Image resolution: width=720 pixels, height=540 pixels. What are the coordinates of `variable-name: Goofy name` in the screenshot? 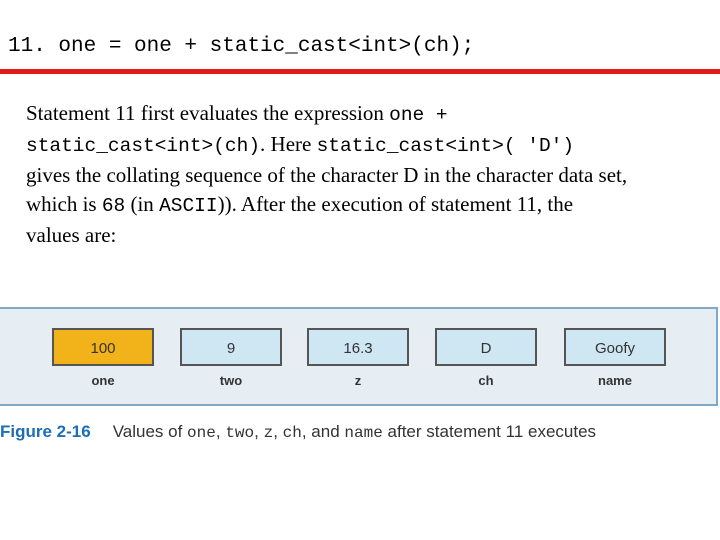 It's located at (615, 358).